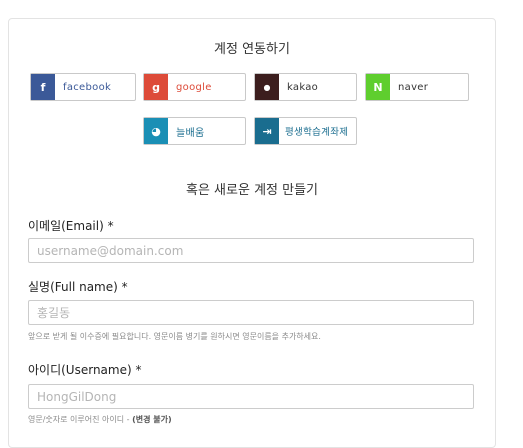 The image size is (523, 448). Describe the element at coordinates (85, 370) in the screenshot. I see `username-label: 아이디(Username) *` at that location.